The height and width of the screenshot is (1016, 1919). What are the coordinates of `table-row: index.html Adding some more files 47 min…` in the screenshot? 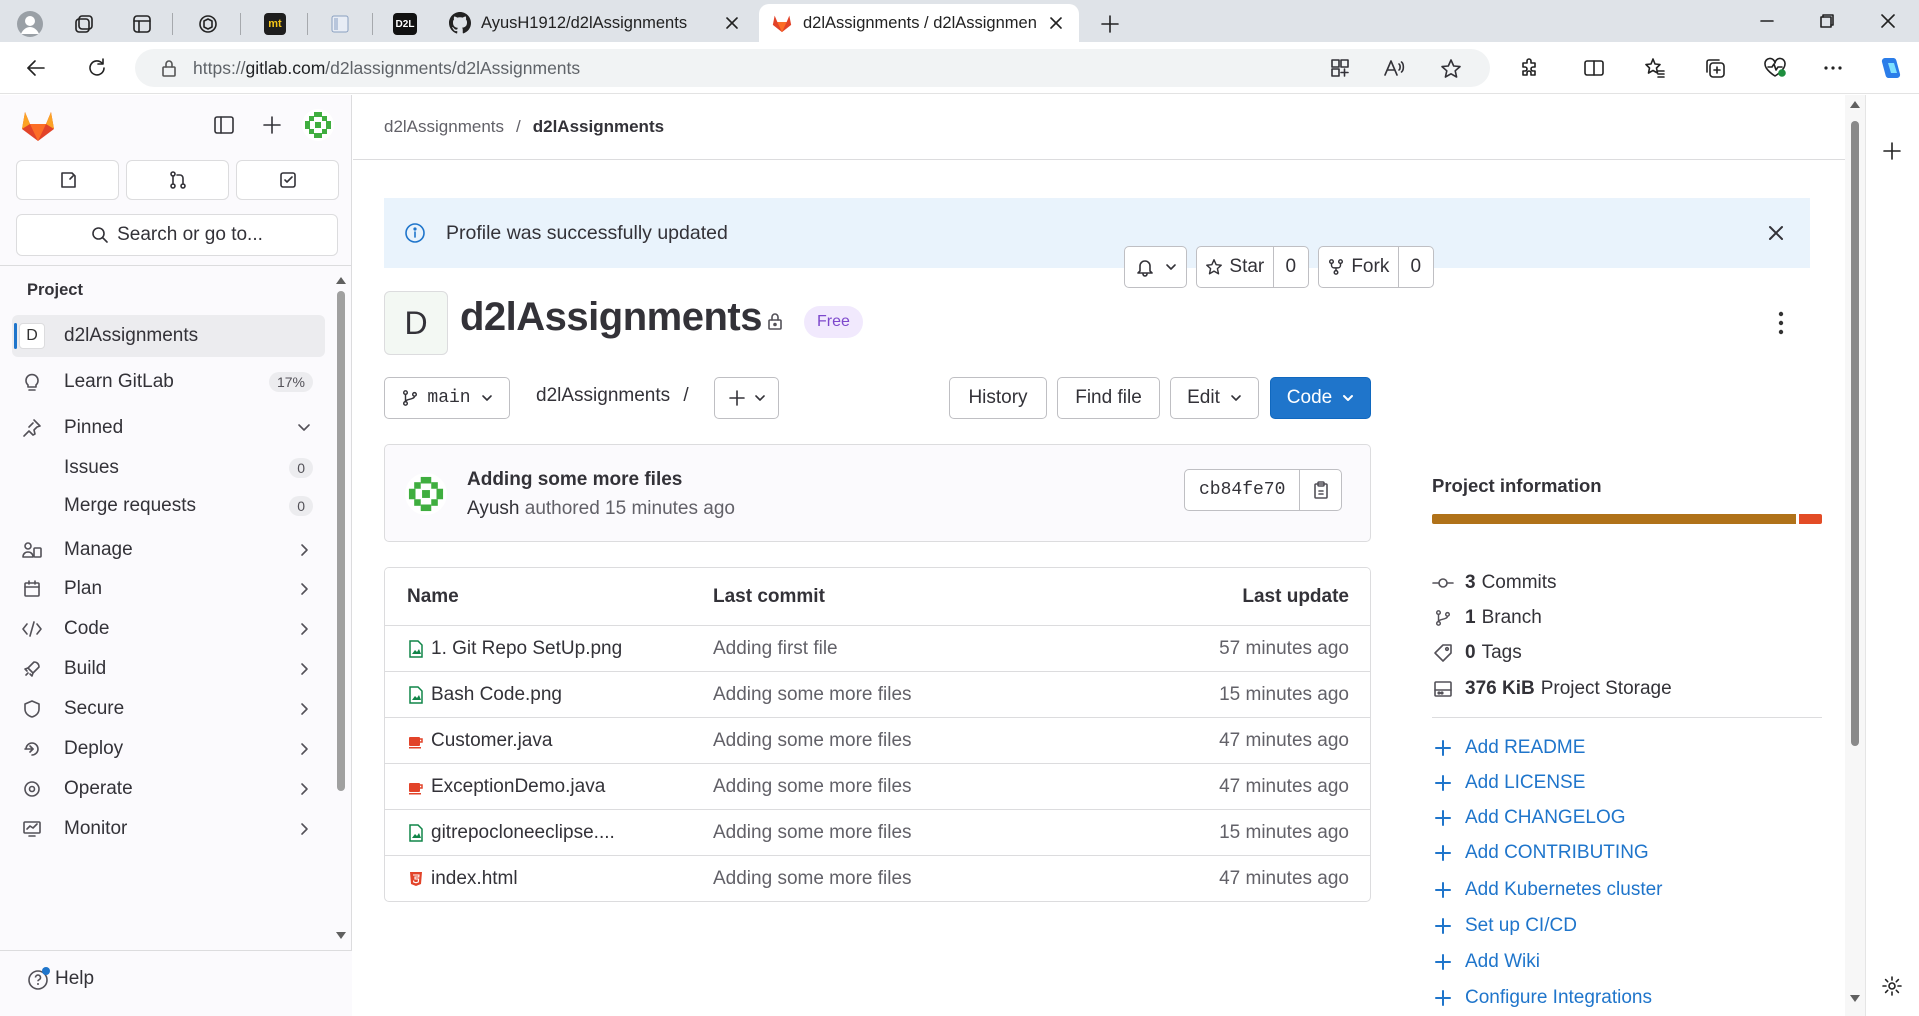 It's located at (877, 878).